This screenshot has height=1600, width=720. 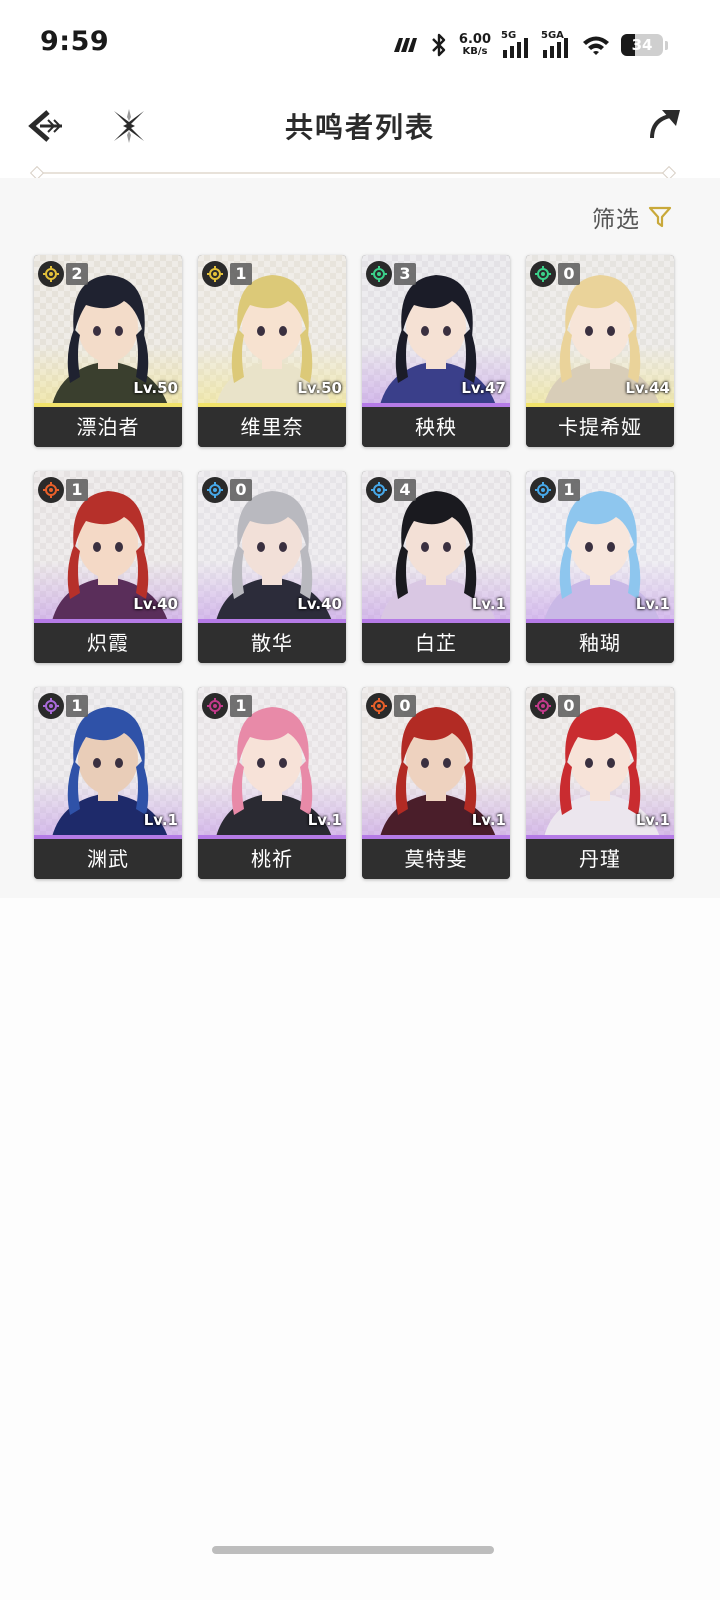 What do you see at coordinates (272, 783) in the screenshot?
I see `resonator-card: 1 Lv.1 桃祈` at bounding box center [272, 783].